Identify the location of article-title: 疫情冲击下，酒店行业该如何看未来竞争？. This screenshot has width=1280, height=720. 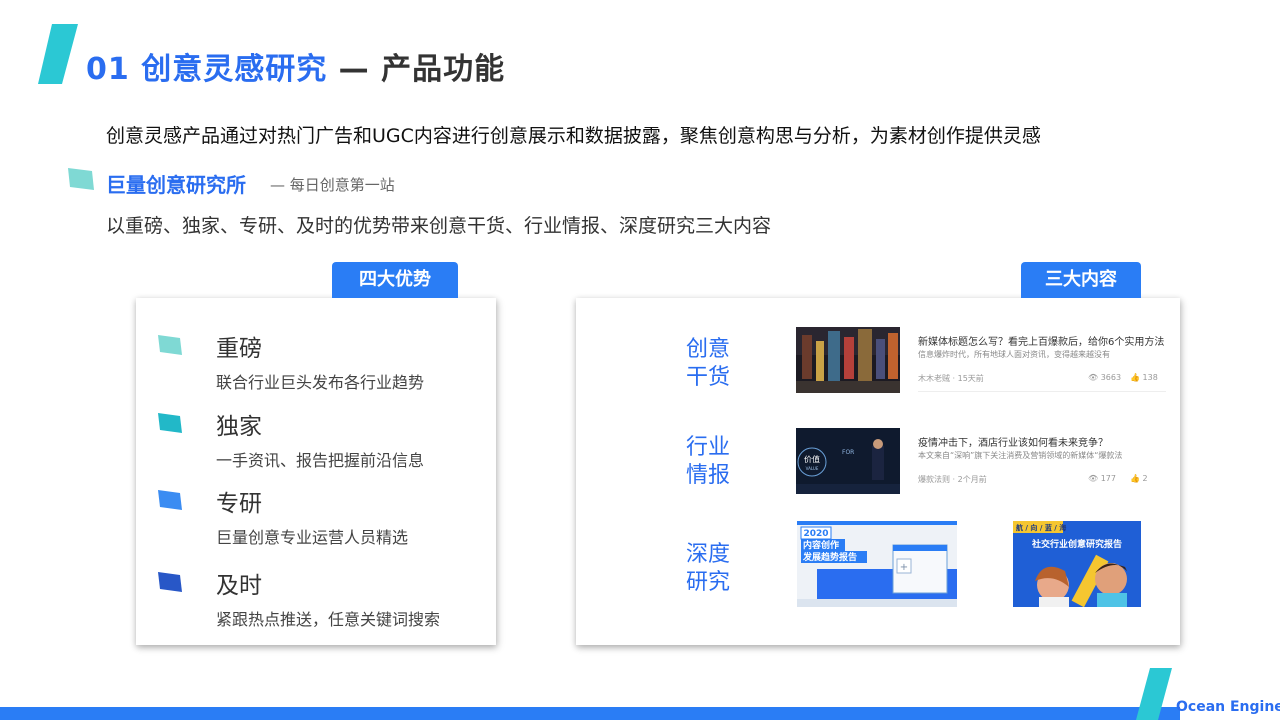
(1013, 443).